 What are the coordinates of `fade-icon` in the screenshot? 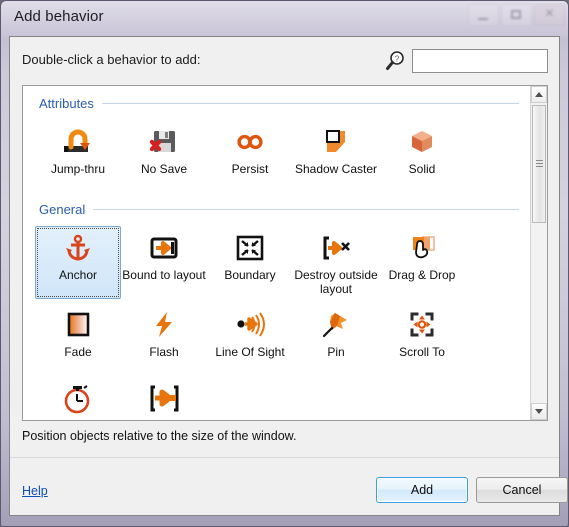 It's located at (78, 325).